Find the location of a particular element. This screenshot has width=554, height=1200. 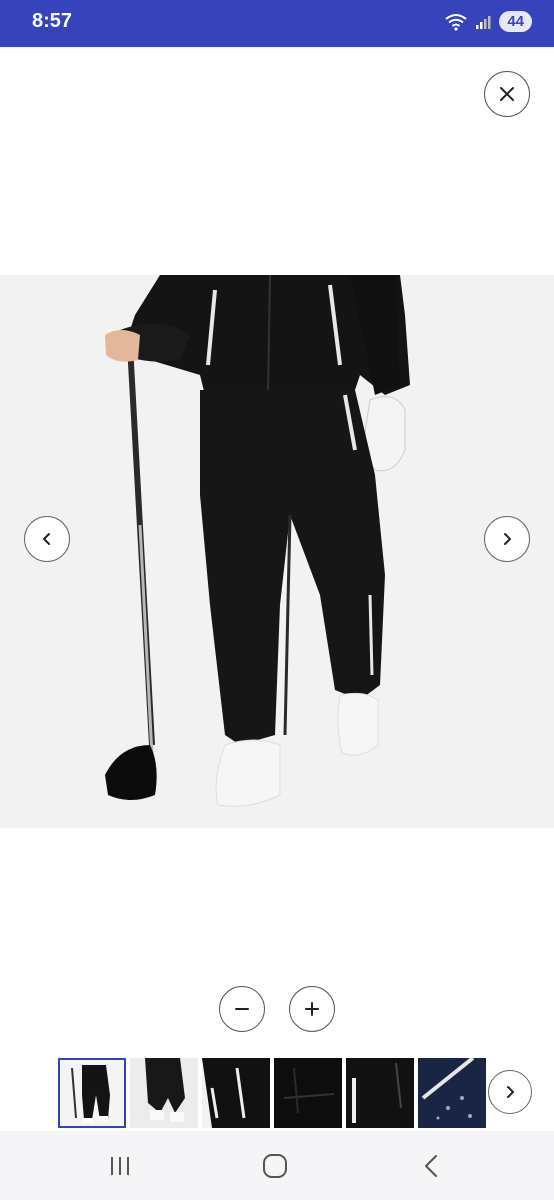

home-icon is located at coordinates (275, 1166).